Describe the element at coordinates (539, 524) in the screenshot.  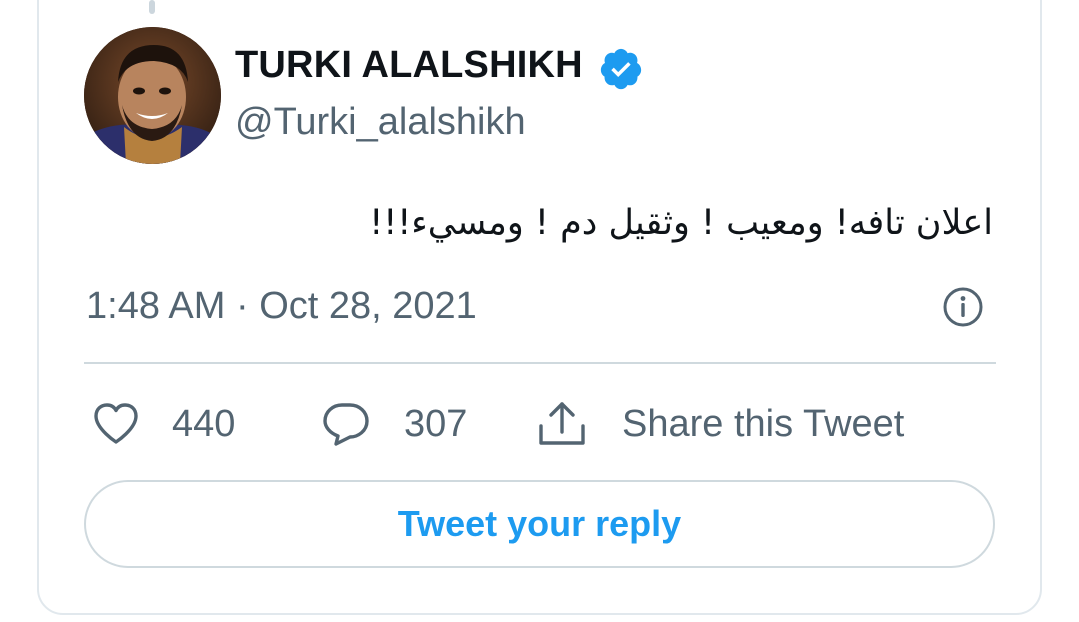
I see `tweet-your-reply-button: Tweet your reply` at that location.